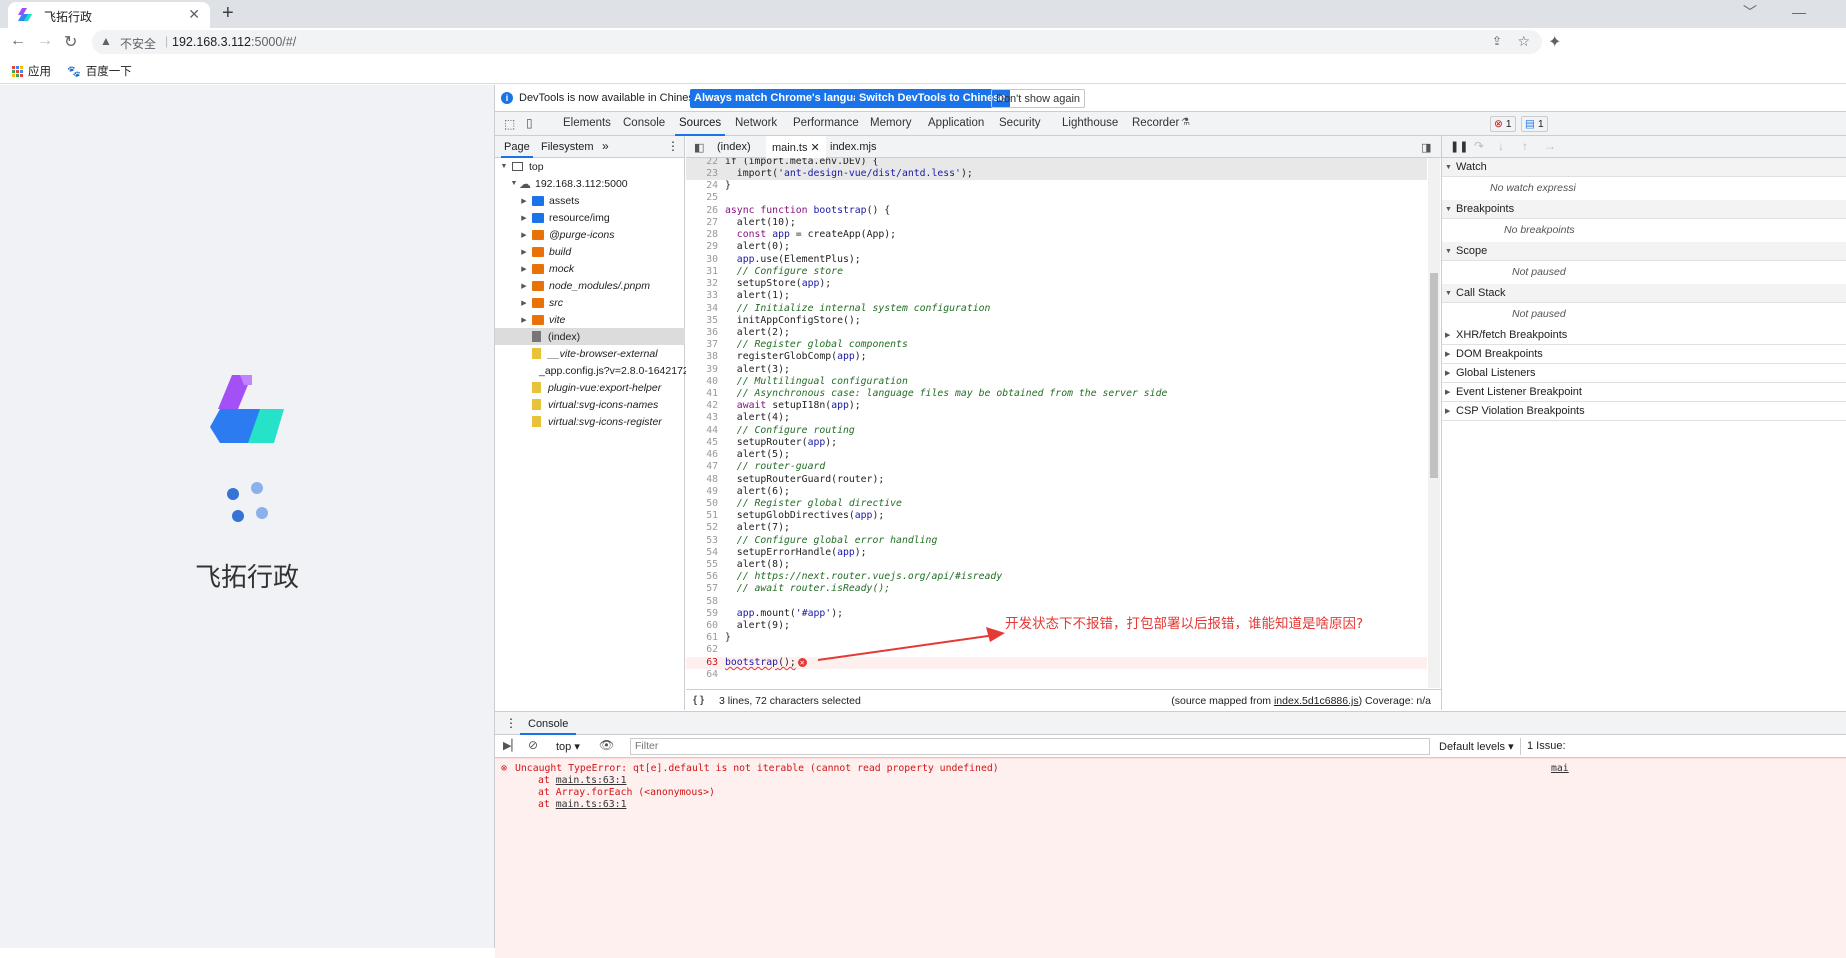 This screenshot has width=1846, height=958. Describe the element at coordinates (817, 42) in the screenshot. I see `address-bar: ▲ 不安全 | 192.168.3.112:5000/#/ ⇪ ☆` at that location.